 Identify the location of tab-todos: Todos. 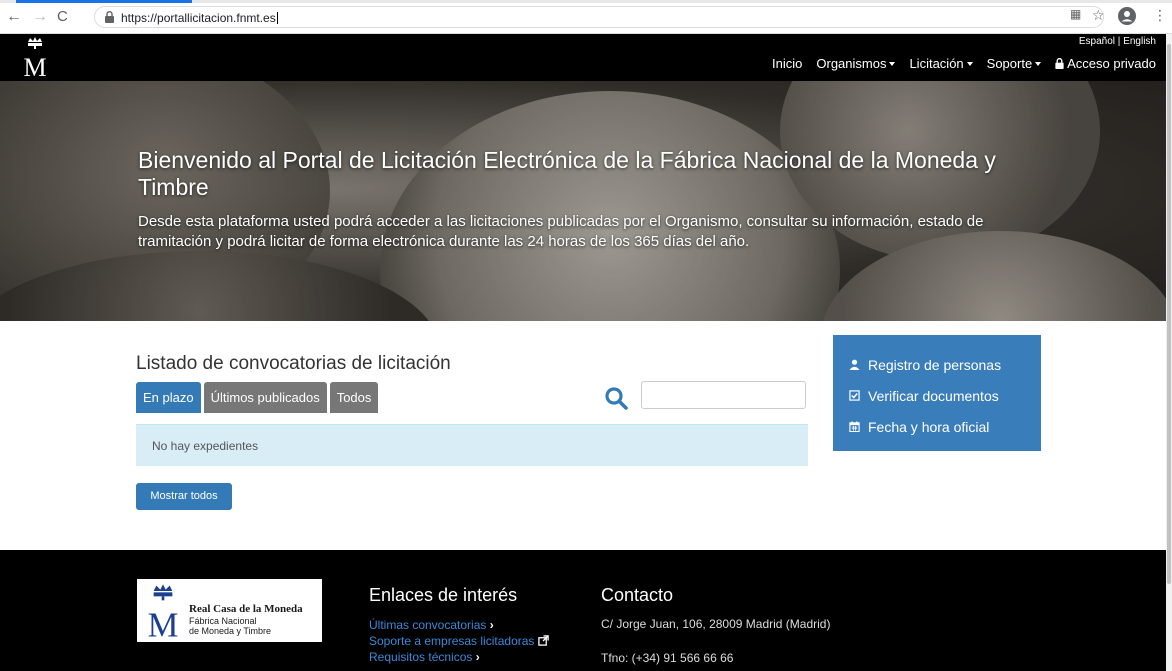
(354, 397).